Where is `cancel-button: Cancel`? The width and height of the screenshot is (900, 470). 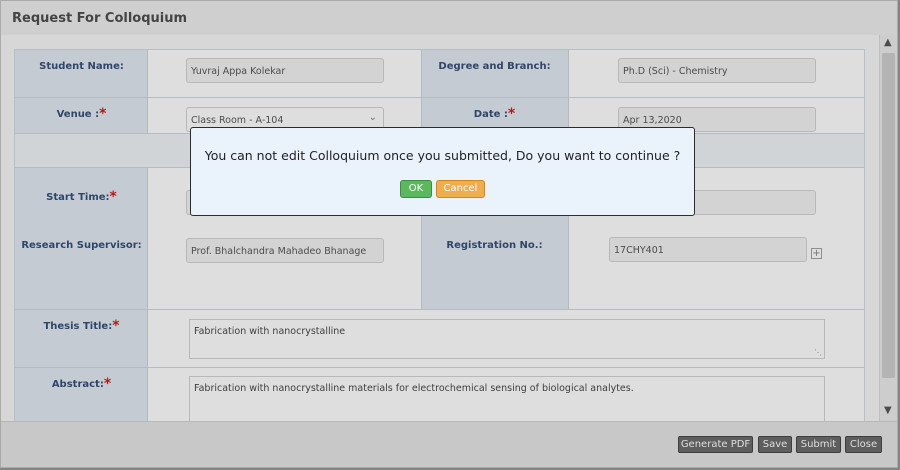 cancel-button: Cancel is located at coordinates (460, 189).